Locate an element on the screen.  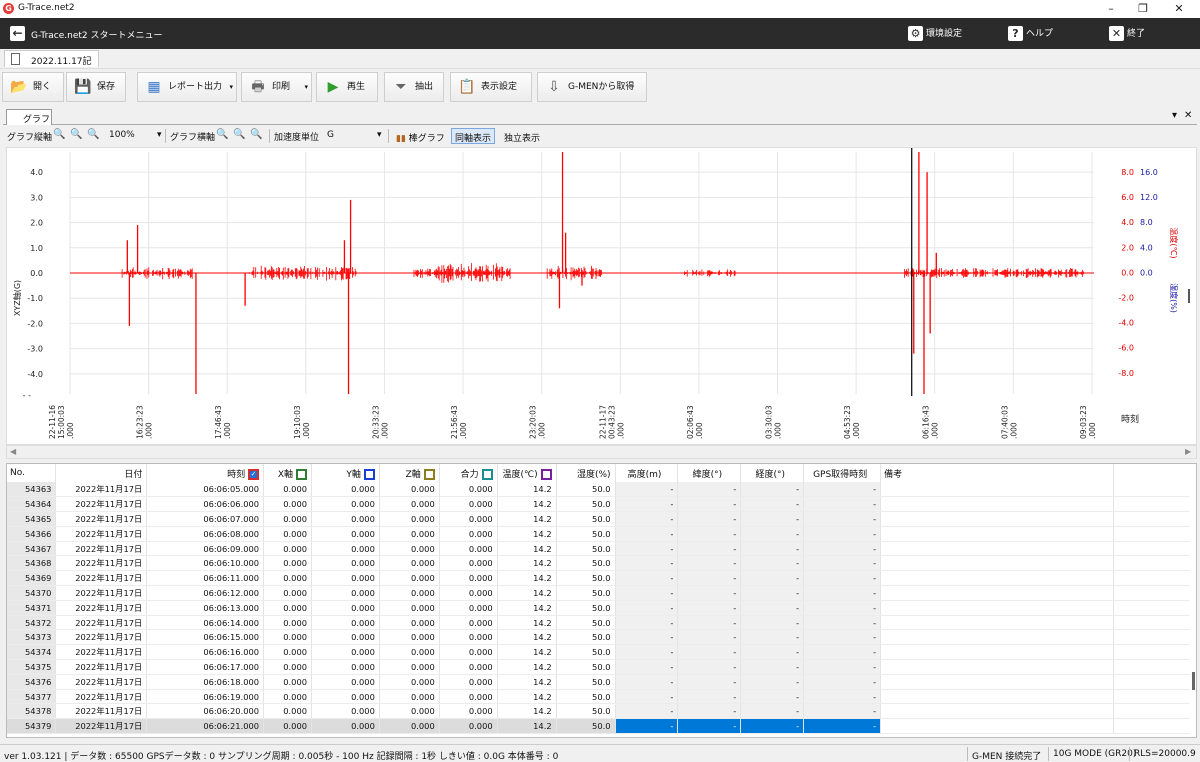
col-z: Z軸 is located at coordinates (409, 473).